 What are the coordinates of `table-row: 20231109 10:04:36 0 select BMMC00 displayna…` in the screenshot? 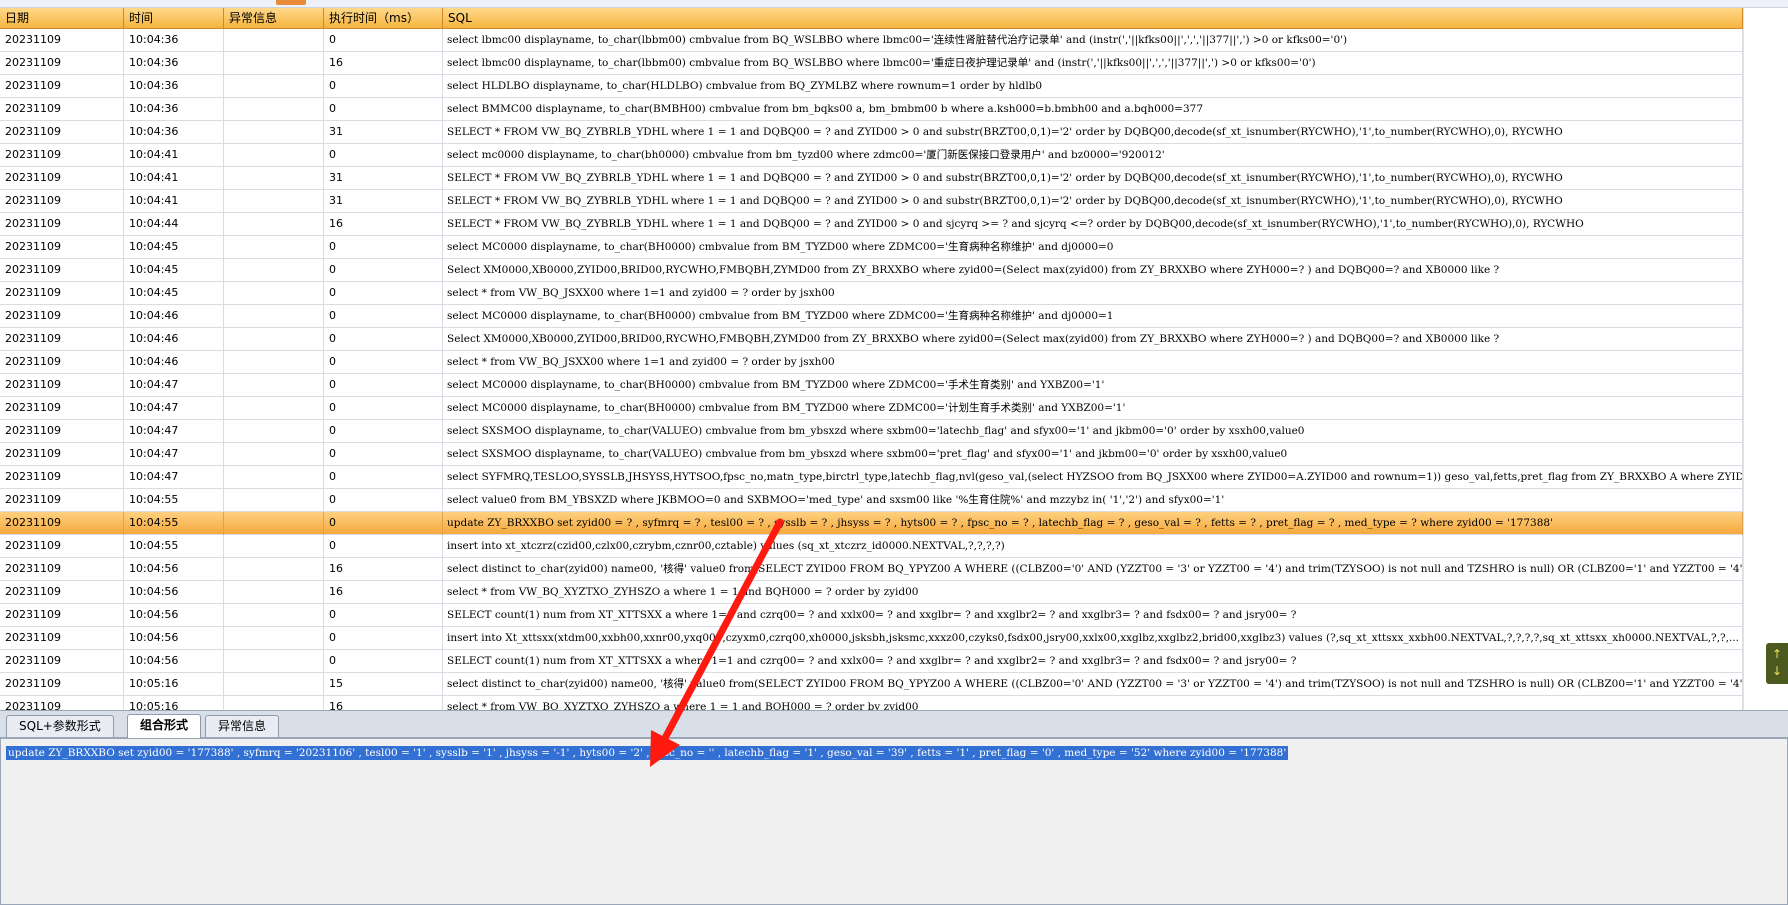 It's located at (871, 109).